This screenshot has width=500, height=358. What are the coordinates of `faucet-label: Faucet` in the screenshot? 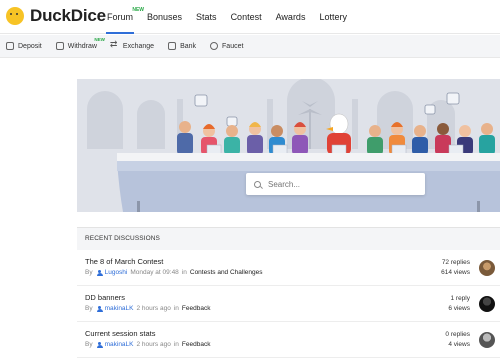 It's located at (233, 46).